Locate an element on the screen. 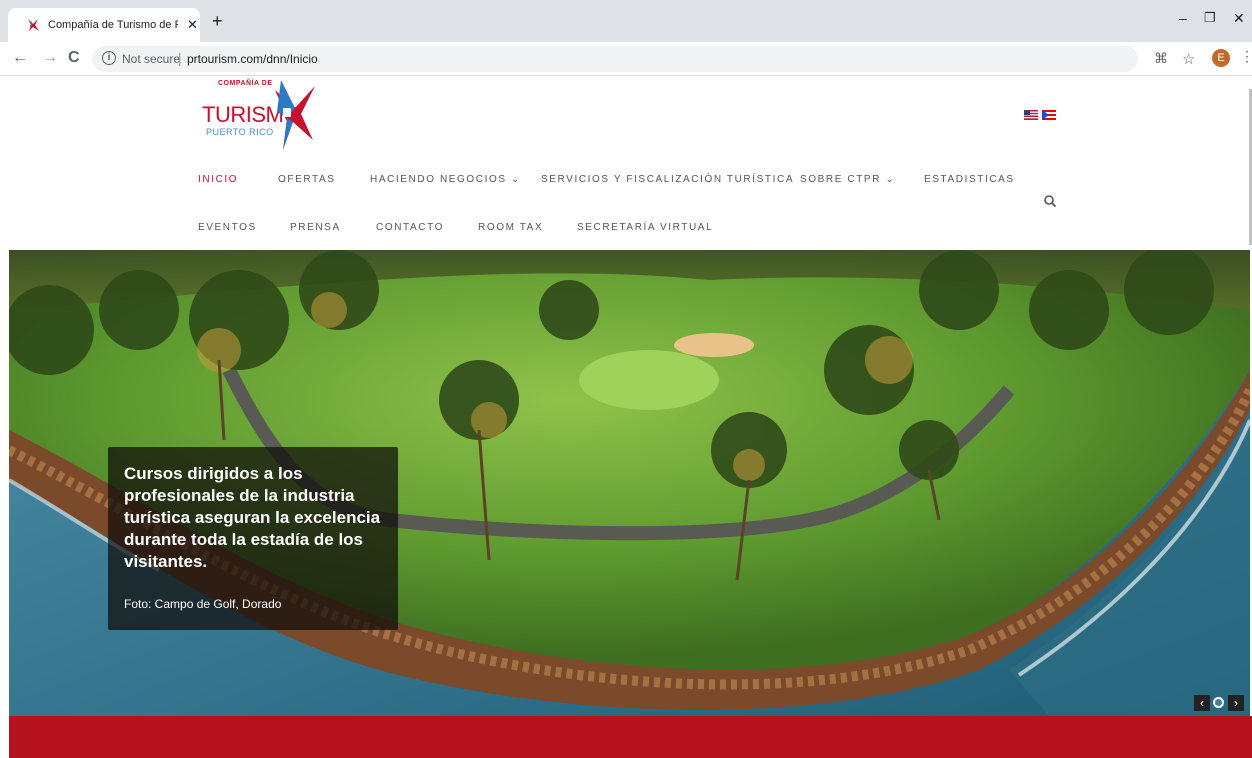  slider-prev-button: ‹ is located at coordinates (1202, 703).